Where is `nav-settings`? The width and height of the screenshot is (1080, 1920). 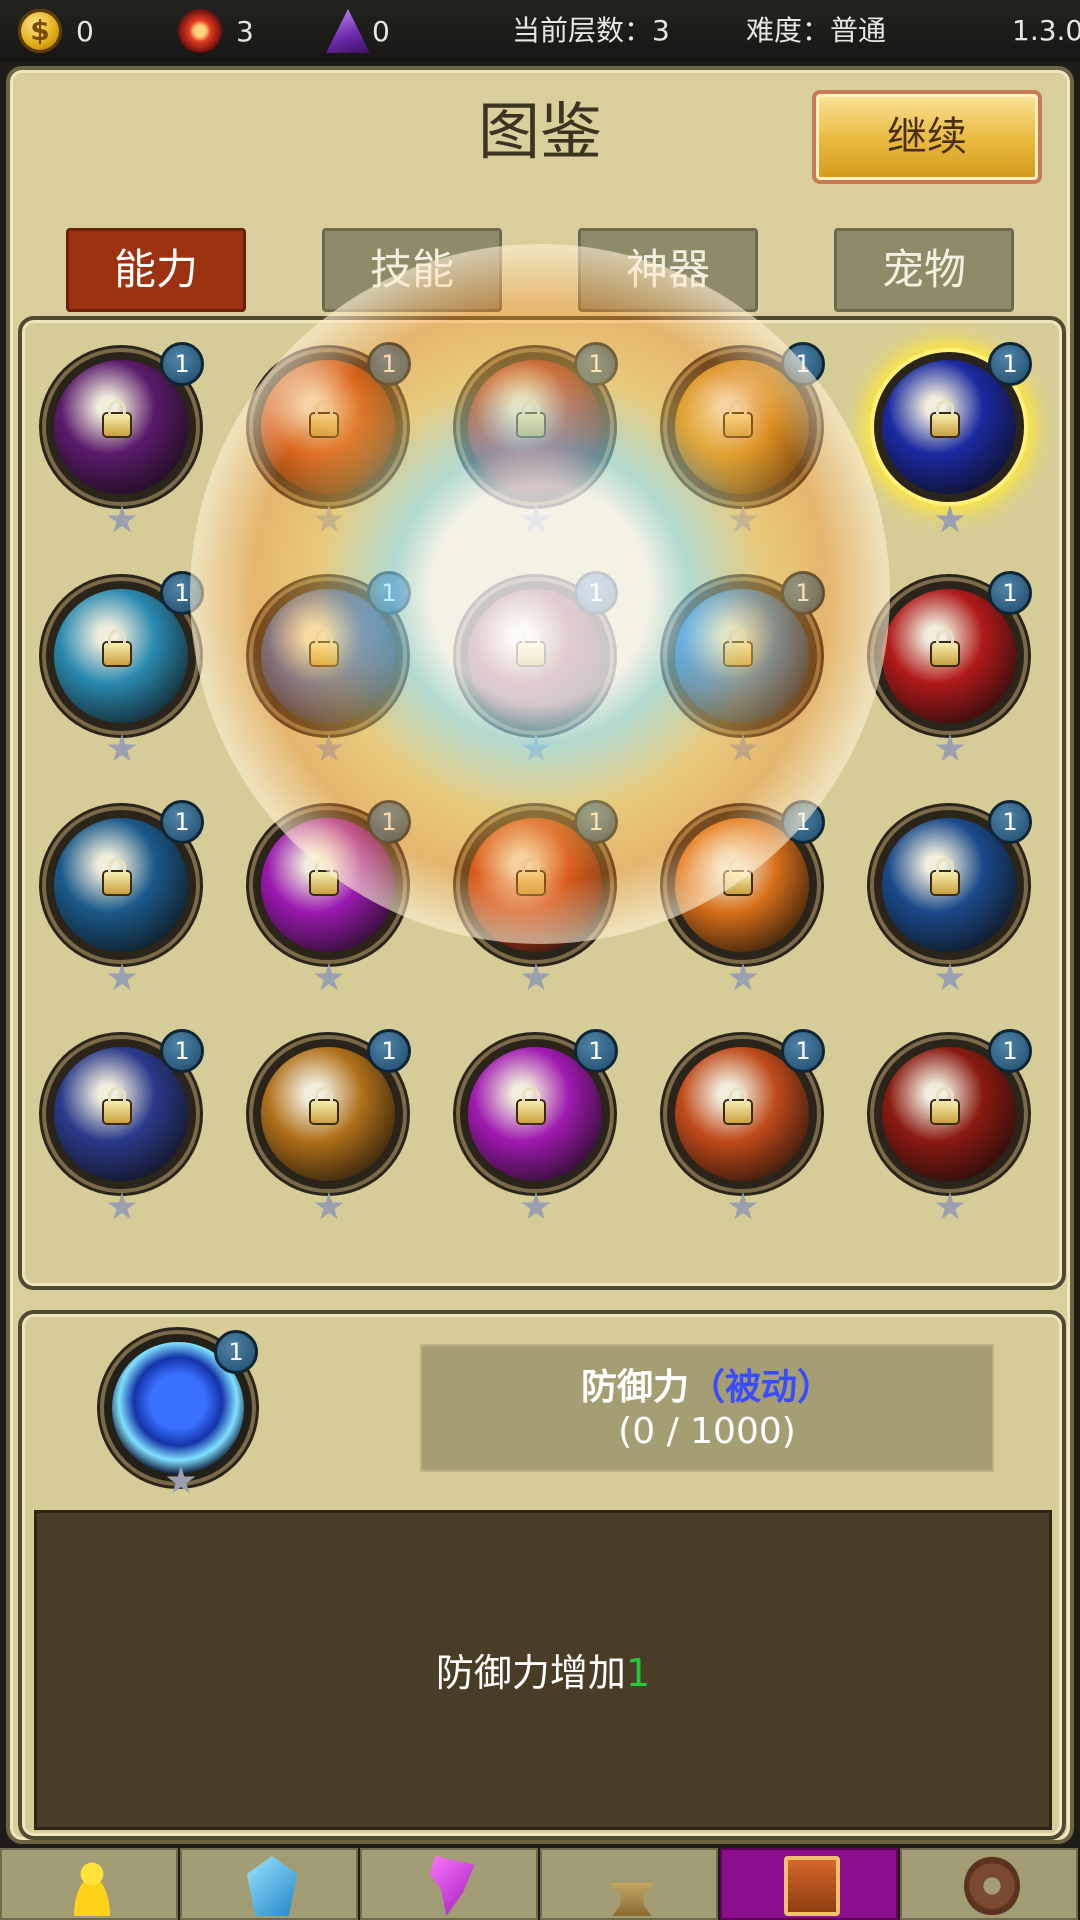 nav-settings is located at coordinates (989, 1884).